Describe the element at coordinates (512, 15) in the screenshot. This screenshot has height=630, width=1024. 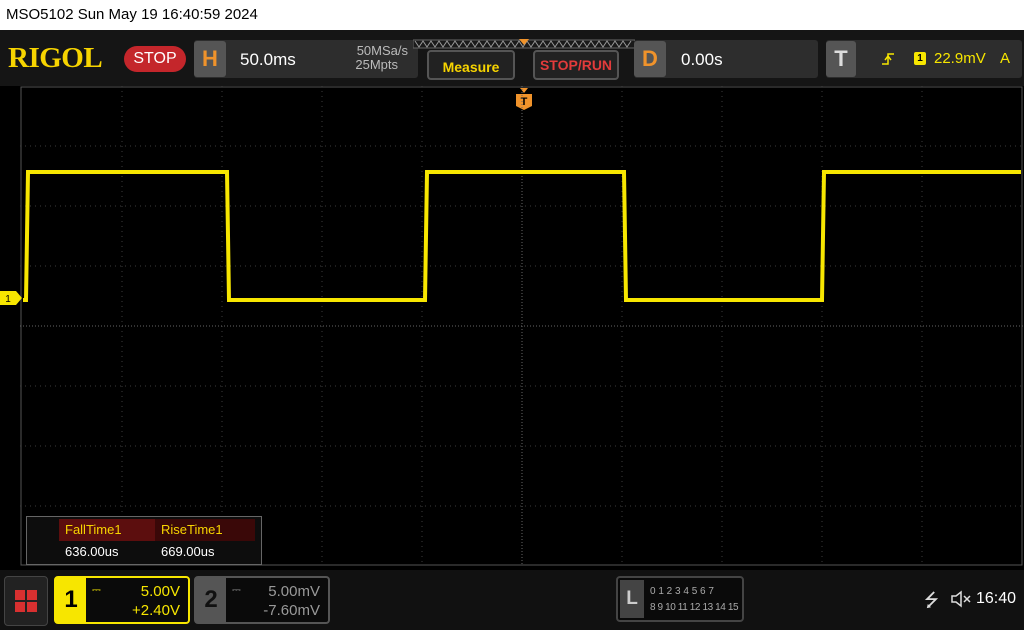
I see `title-bar: MSO5102 Sun May 19 16:40:59 2024` at that location.